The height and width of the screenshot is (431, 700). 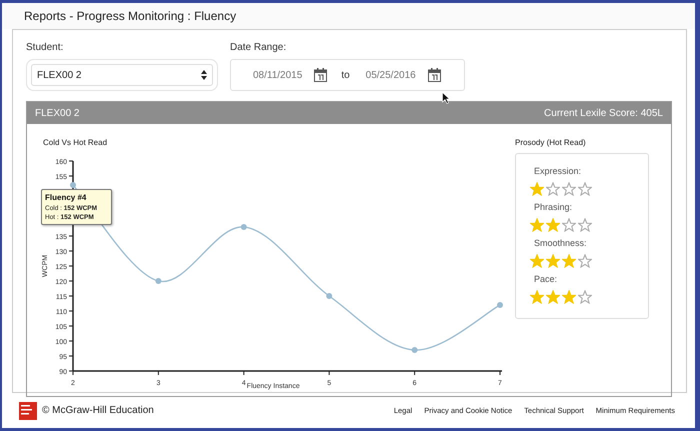 I want to click on sort-caret-icon, so click(x=204, y=75).